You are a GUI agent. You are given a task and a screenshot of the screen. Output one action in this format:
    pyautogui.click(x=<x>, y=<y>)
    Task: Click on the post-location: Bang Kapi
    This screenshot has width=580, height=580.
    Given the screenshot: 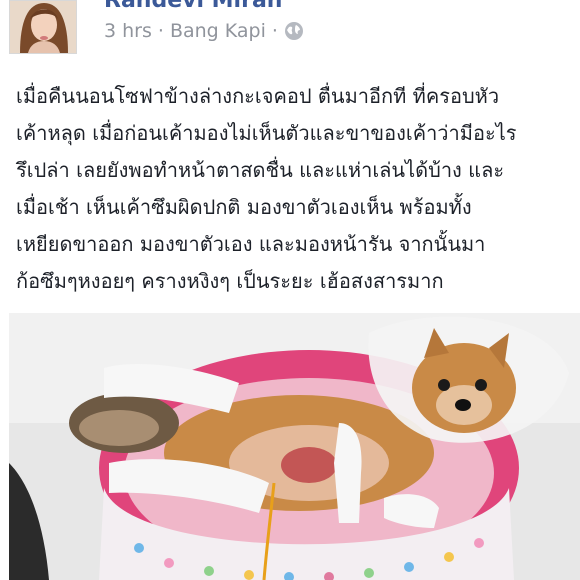 What is the action you would take?
    pyautogui.click(x=218, y=31)
    